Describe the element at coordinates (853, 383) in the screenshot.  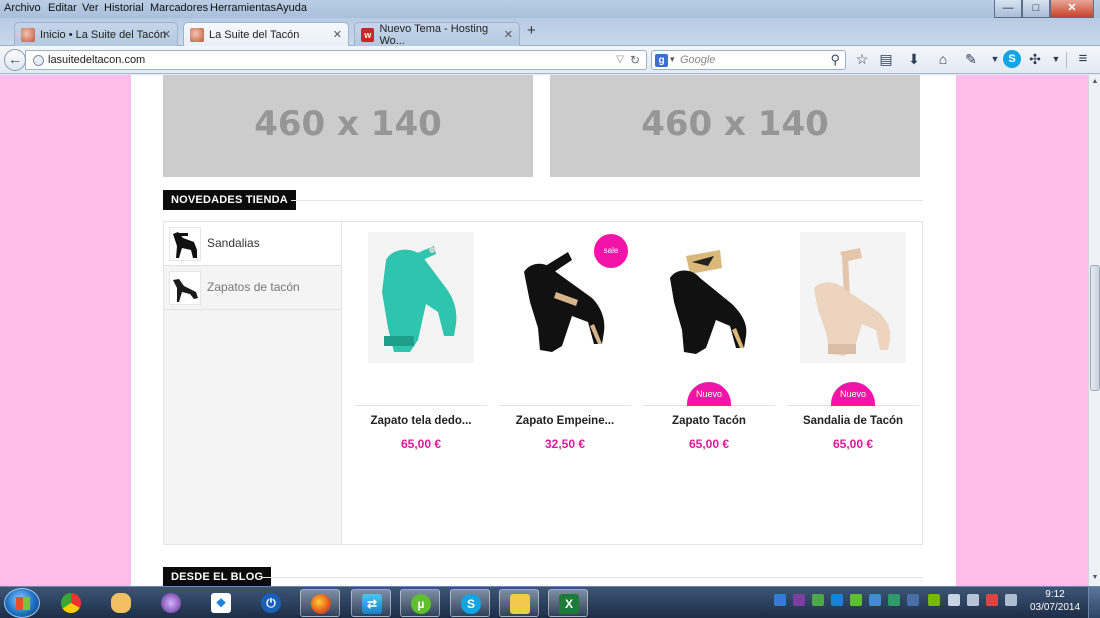
I see `product-card: Sandalia de Tacón 65,00 € Nuevo` at that location.